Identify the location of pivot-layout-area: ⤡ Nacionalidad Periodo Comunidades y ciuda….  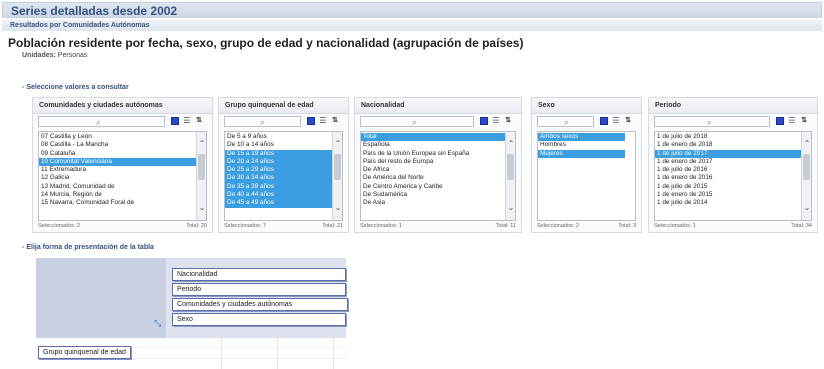
(192, 313).